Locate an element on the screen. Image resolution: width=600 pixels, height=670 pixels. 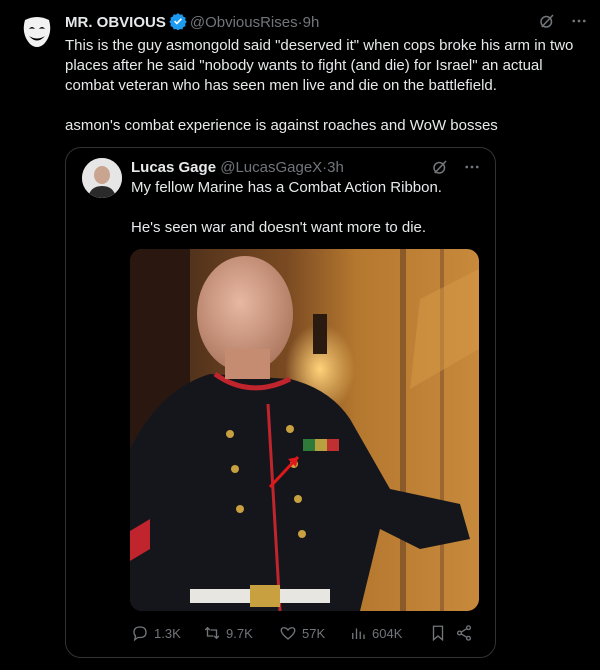
repost-count: 9.7K is located at coordinates (239, 633).